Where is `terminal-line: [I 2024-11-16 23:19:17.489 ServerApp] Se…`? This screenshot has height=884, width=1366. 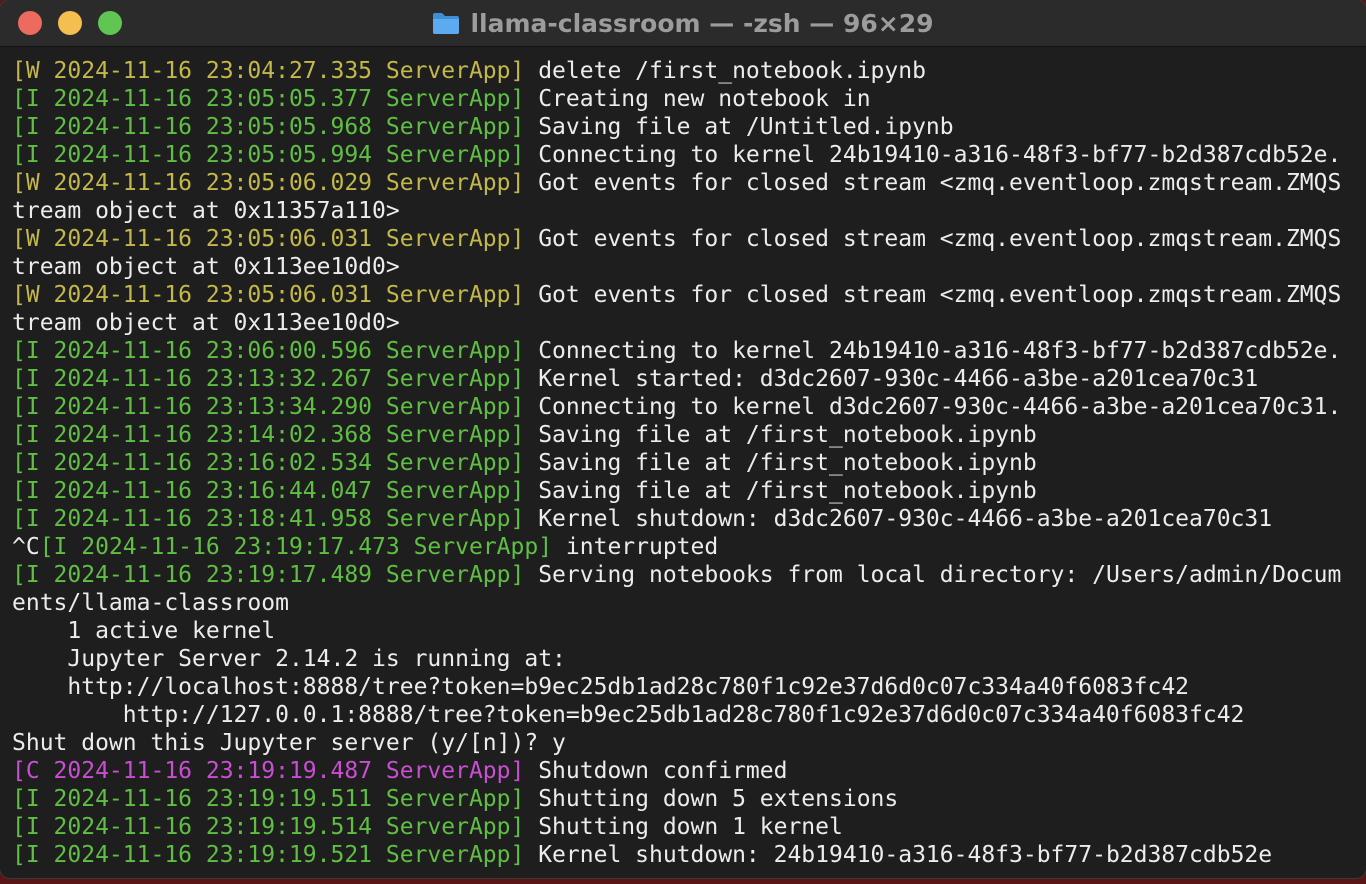 terminal-line: [I 2024-11-16 23:19:17.489 ServerApp] Se… is located at coordinates (683, 575).